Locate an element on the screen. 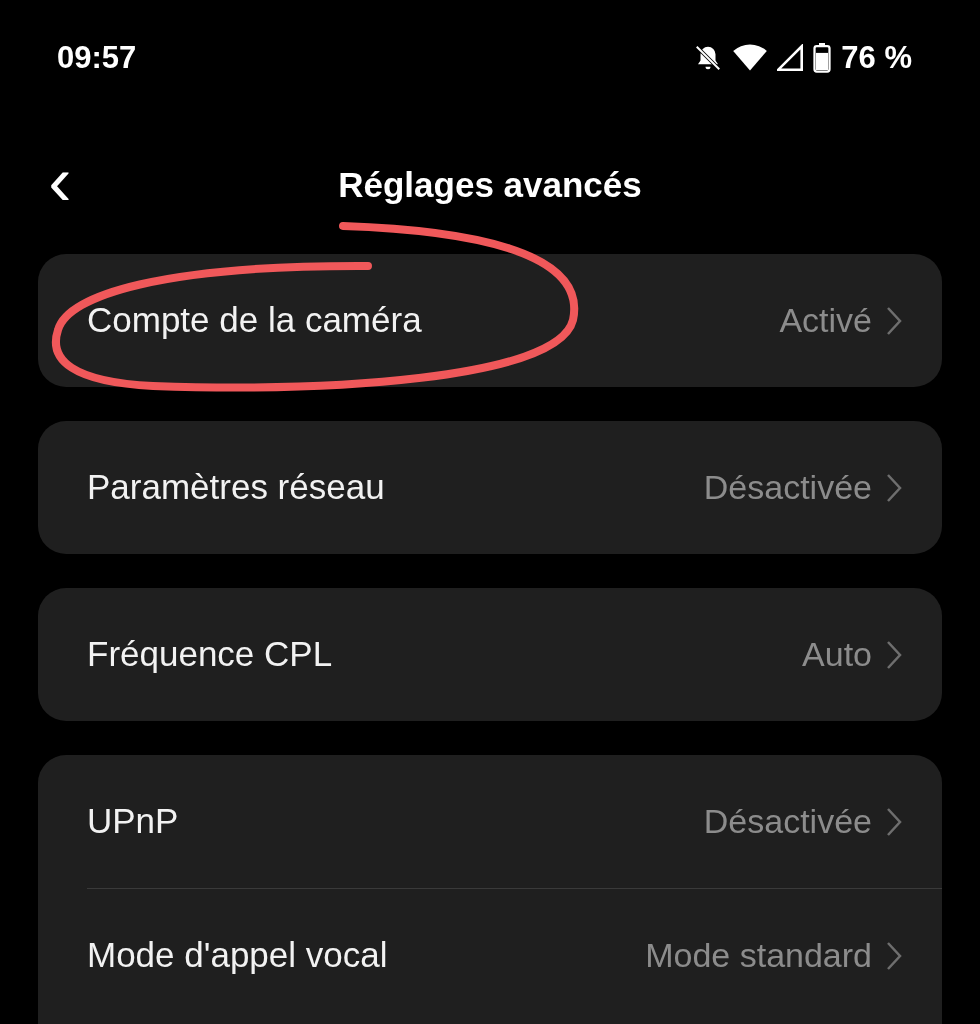  setting-value: Mode standard is located at coordinates (758, 955).